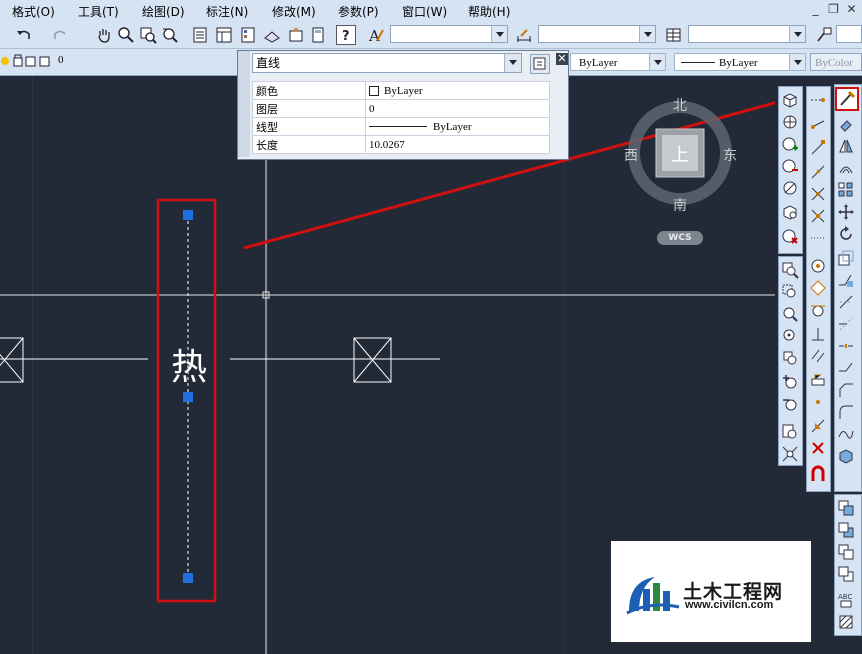 Image resolution: width=862 pixels, height=654 pixels. I want to click on tool-palettes-icon, so click(248, 35).